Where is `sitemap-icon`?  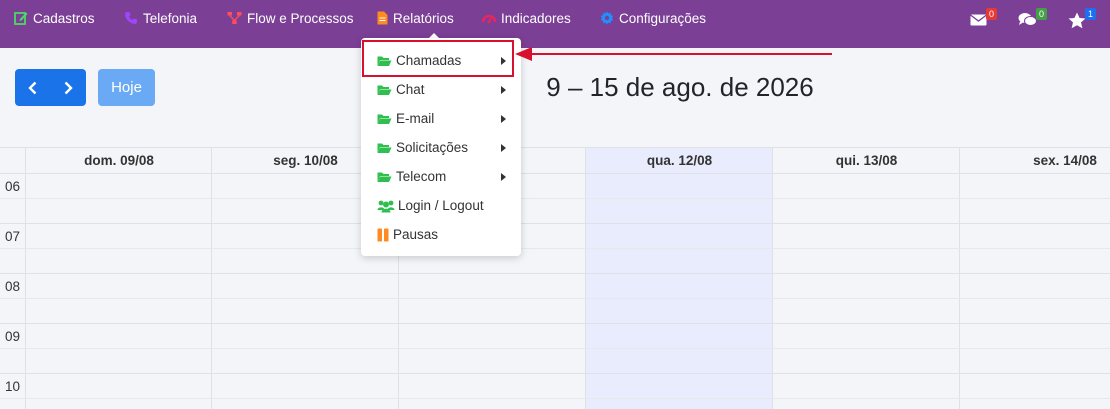 sitemap-icon is located at coordinates (234, 18).